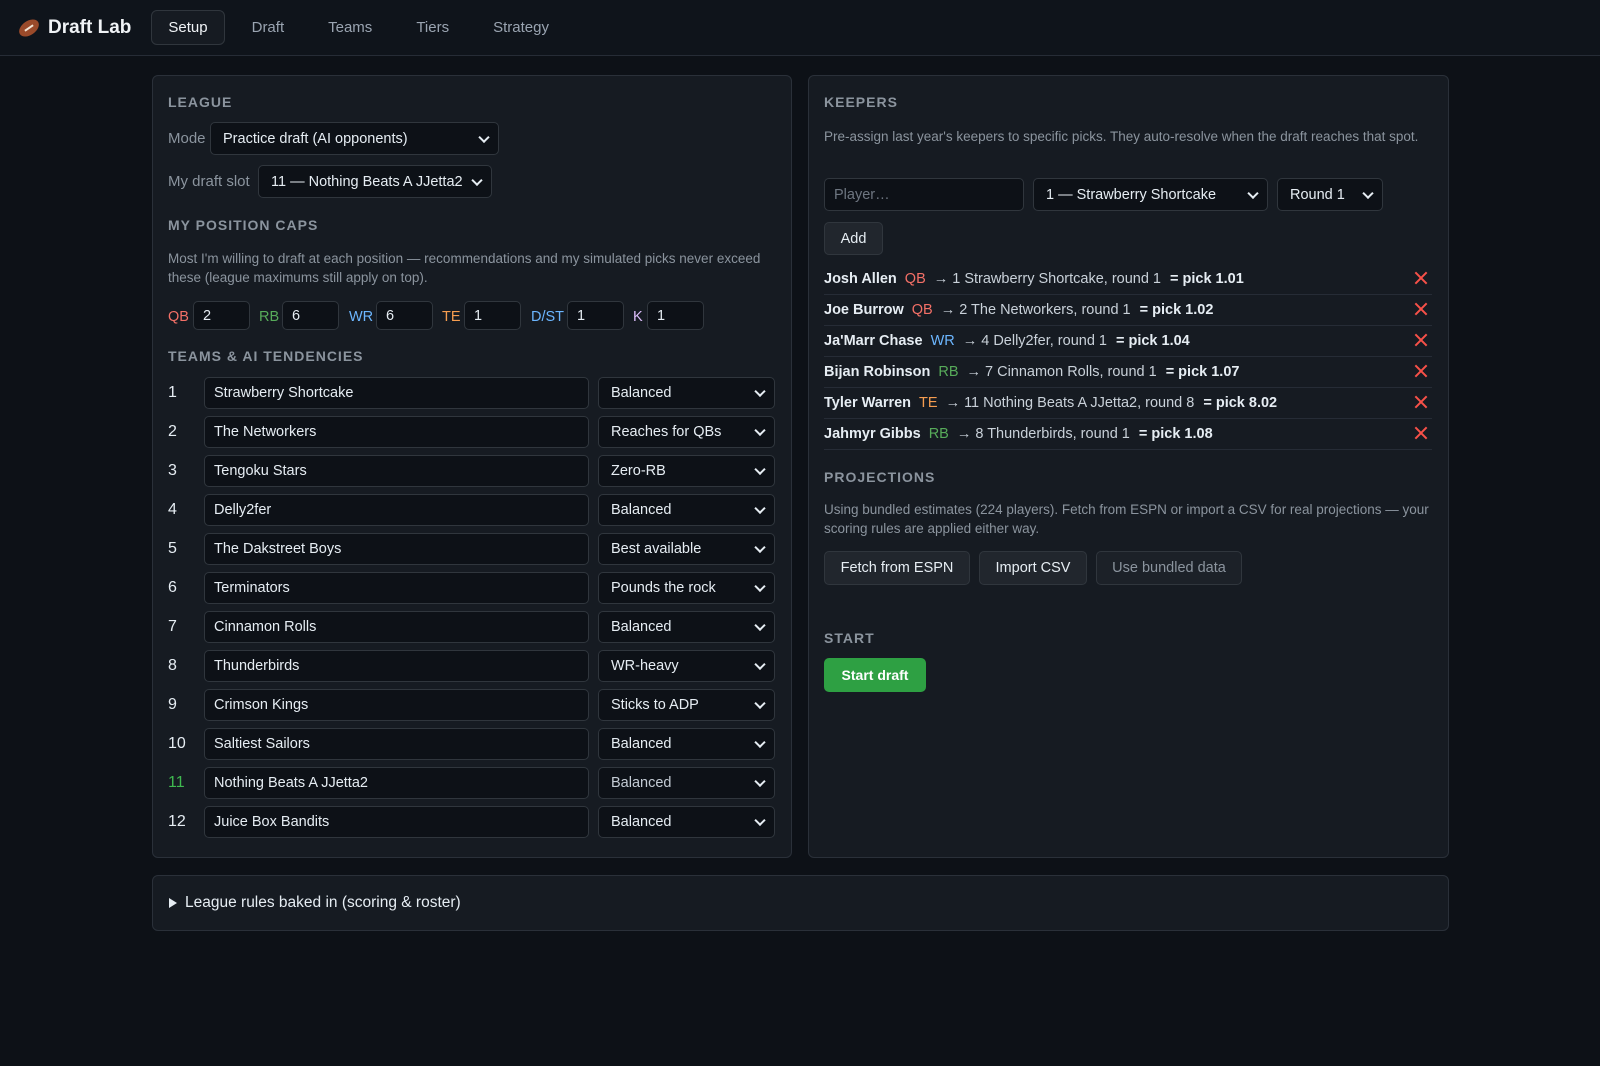  I want to click on draft-slot-select: 11 — Nothing Beats A JJetta2, so click(375, 181).